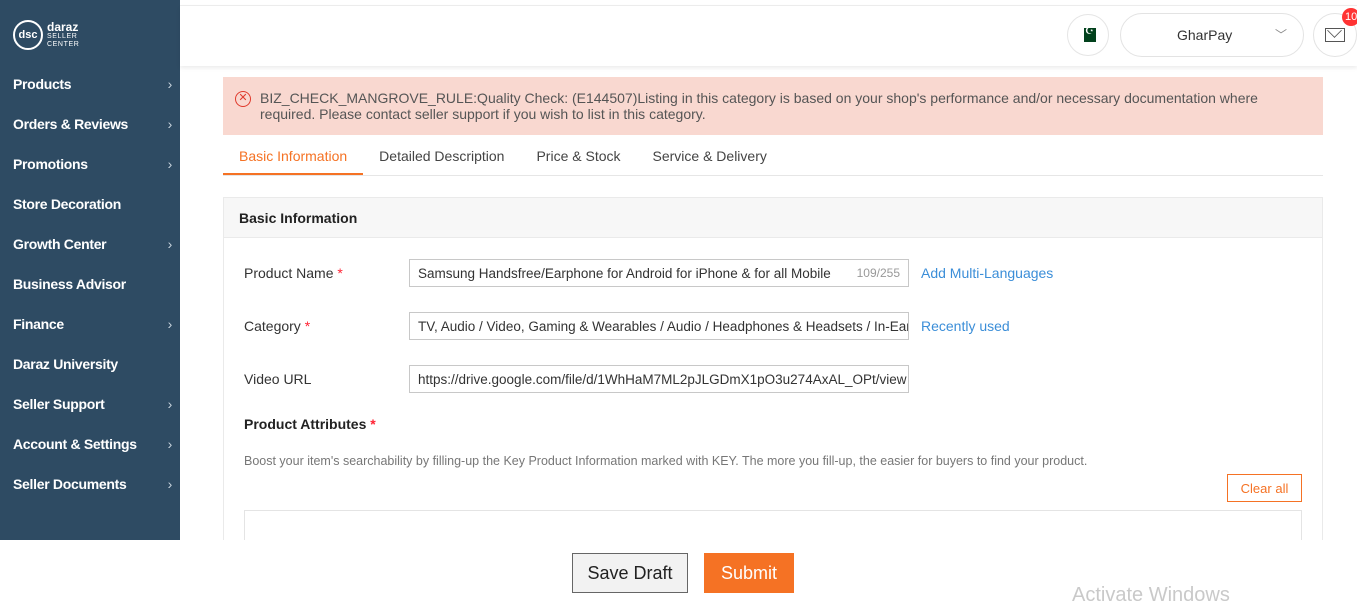  Describe the element at coordinates (1205, 35) in the screenshot. I see `shop-name: GharPay` at that location.